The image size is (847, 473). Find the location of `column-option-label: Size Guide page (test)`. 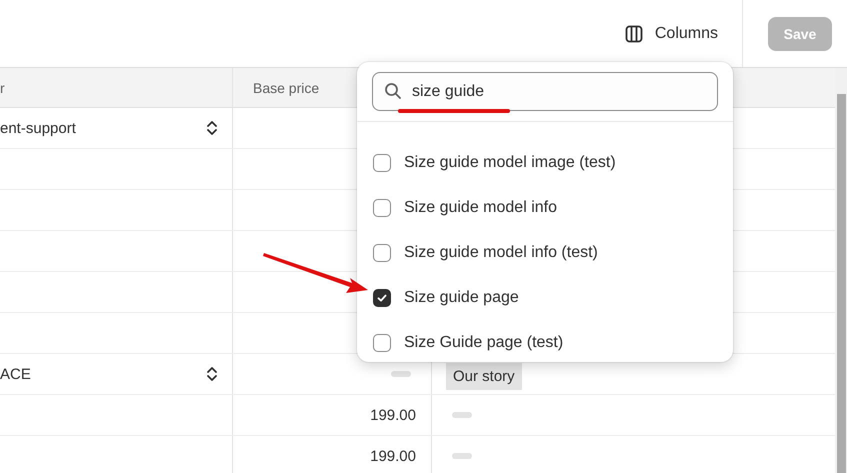

column-option-label: Size Guide page (test) is located at coordinates (484, 343).